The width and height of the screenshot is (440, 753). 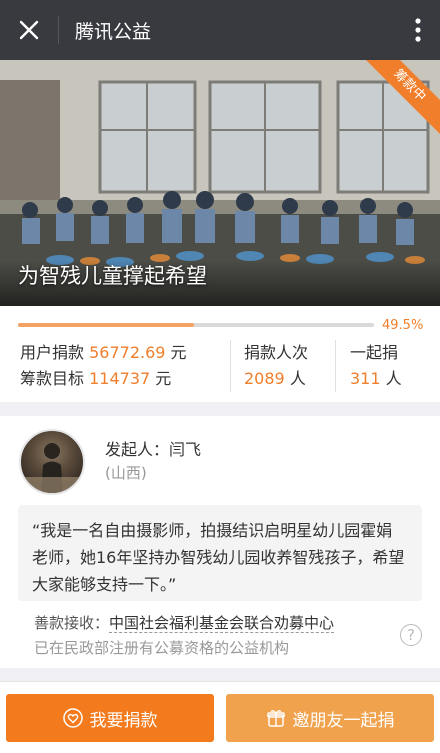 What do you see at coordinates (127, 352) in the screenshot?
I see `raised-value: 56772.69` at bounding box center [127, 352].